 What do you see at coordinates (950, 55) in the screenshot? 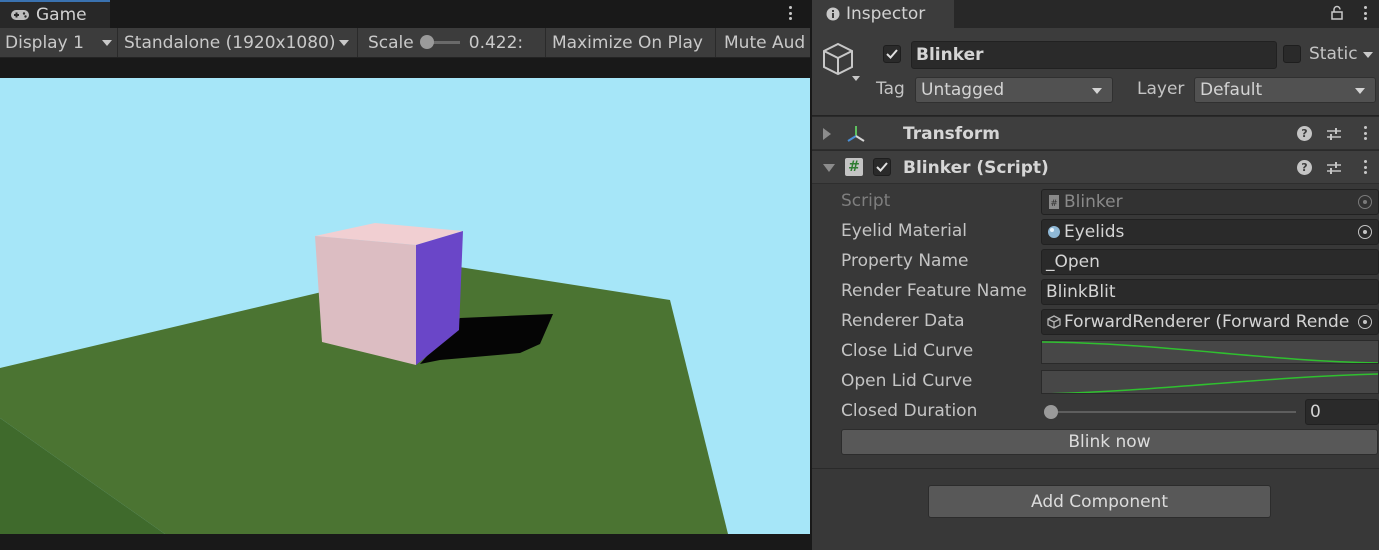
I see `name-value: Blinker` at bounding box center [950, 55].